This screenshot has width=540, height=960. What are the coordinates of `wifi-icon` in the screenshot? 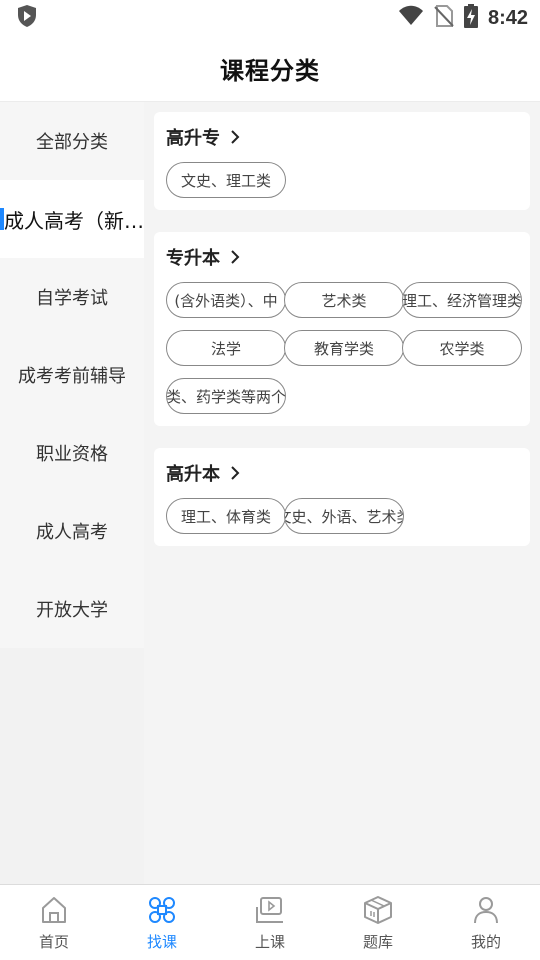 It's located at (411, 18).